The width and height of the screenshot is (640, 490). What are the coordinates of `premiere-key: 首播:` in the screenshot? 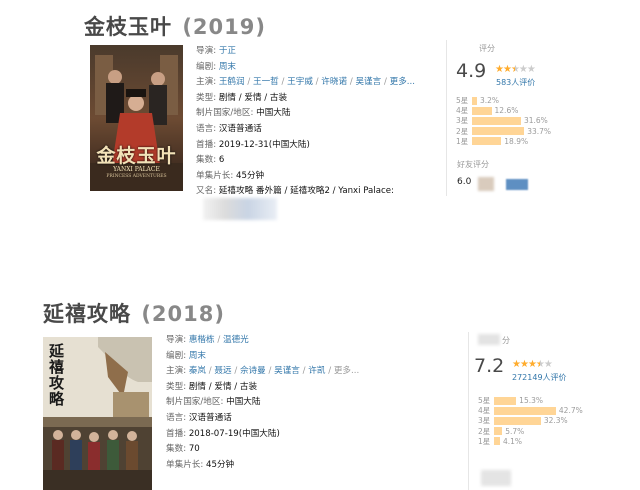 It's located at (206, 144).